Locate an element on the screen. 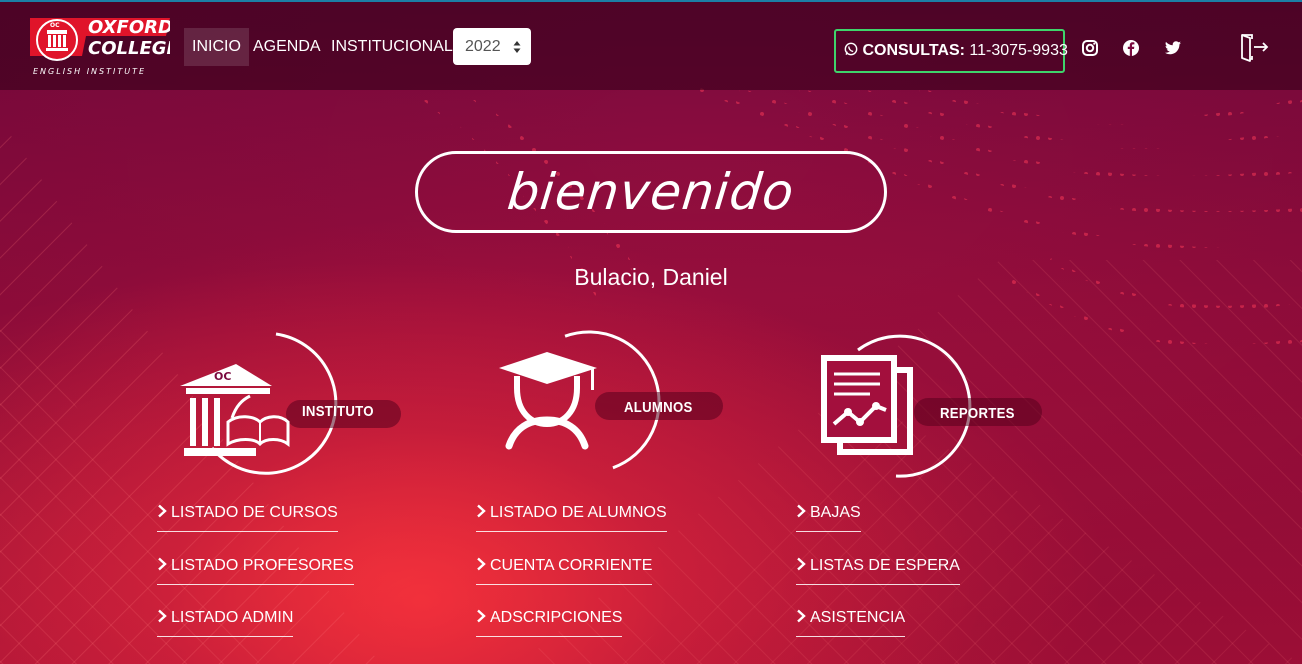  welcome-banner: bienvenido is located at coordinates (651, 192).